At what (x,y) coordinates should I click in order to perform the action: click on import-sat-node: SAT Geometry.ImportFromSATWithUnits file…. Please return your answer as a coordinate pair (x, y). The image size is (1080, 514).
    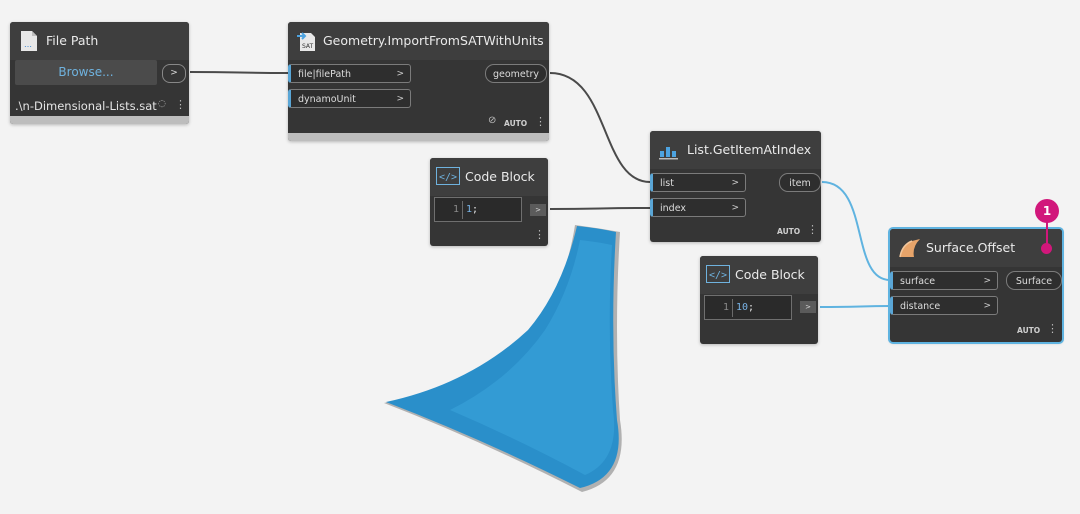
    Looking at the image, I should click on (418, 81).